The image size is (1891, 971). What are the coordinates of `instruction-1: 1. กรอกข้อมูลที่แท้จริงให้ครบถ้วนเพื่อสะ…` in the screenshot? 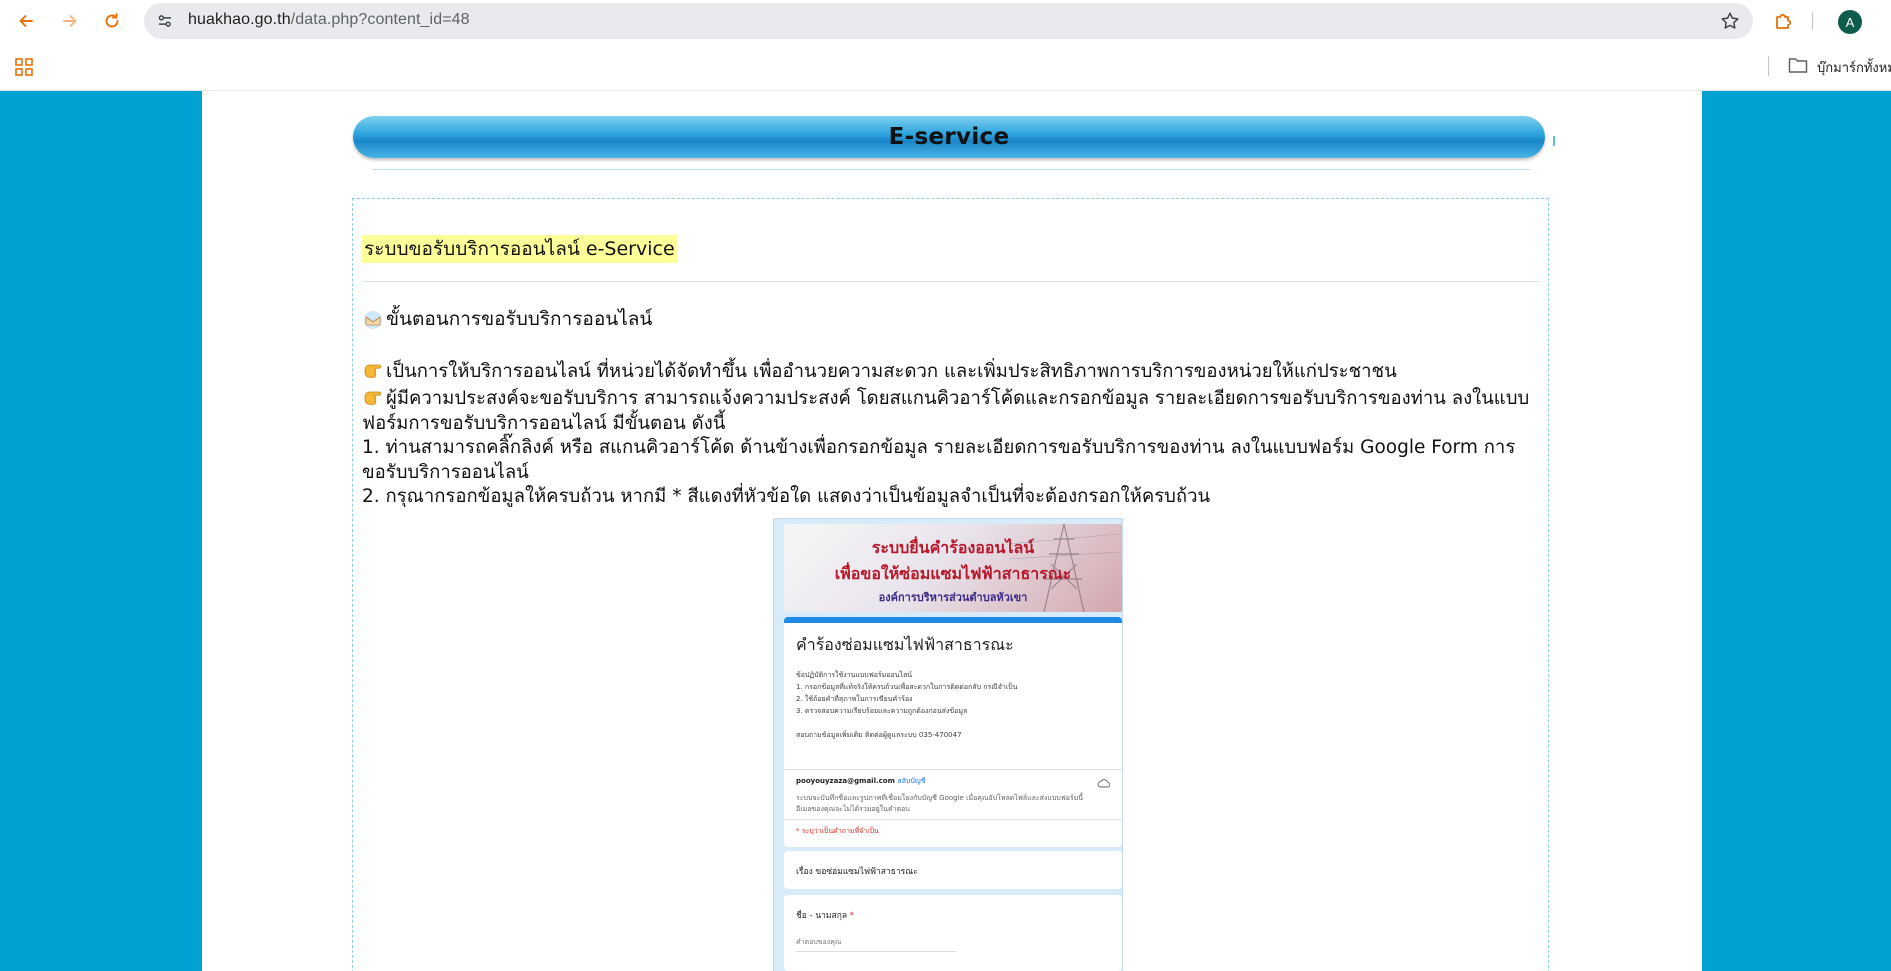 It's located at (907, 687).